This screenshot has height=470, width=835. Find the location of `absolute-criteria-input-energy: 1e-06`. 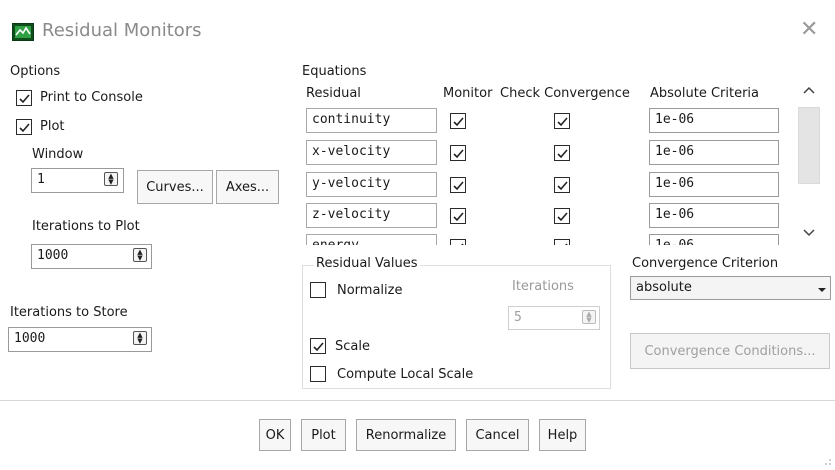

absolute-criteria-input-energy: 1e-06 is located at coordinates (714, 239).